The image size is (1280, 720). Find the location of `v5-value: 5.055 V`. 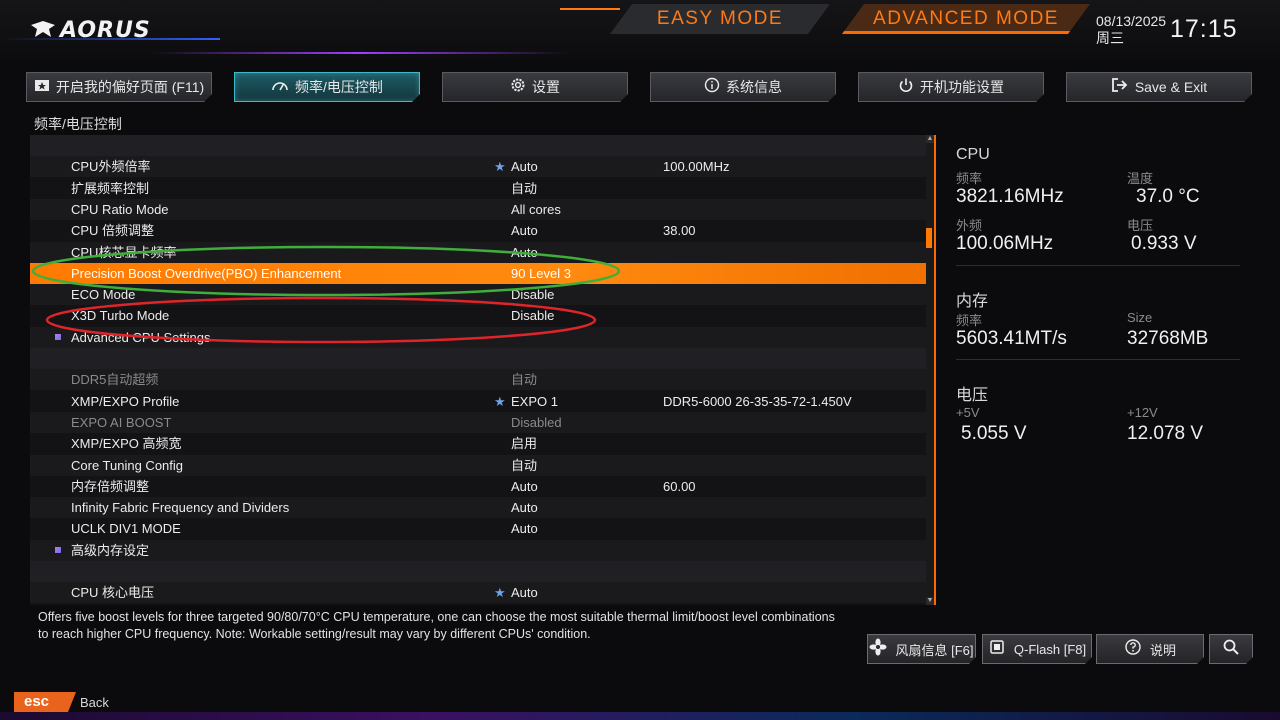

v5-value: 5.055 V is located at coordinates (994, 433).